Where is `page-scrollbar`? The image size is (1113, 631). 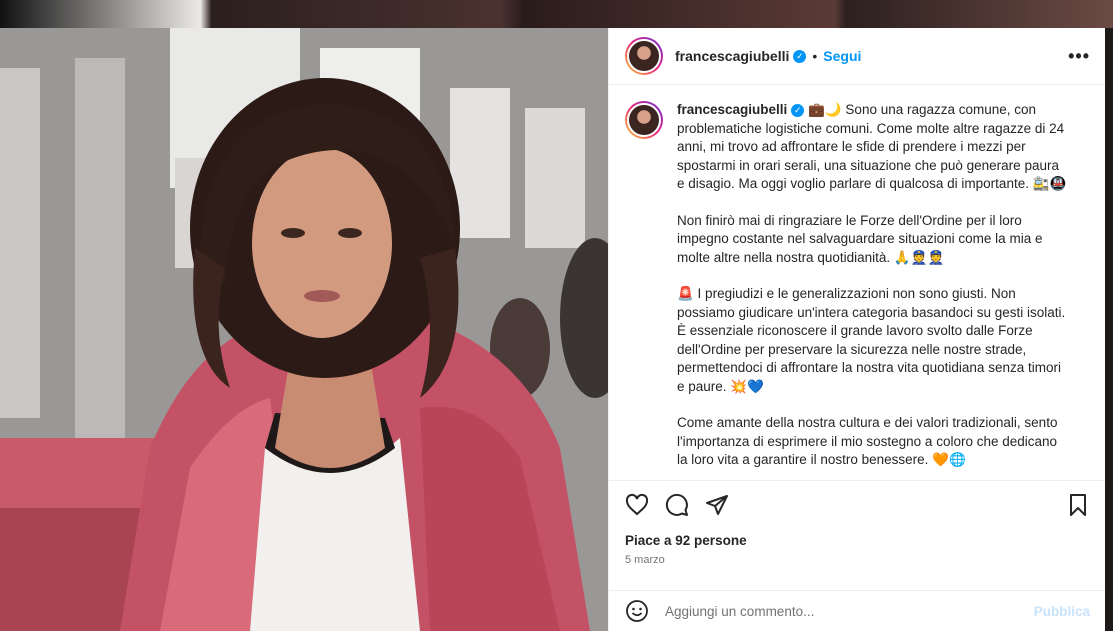
page-scrollbar is located at coordinates (1109, 329).